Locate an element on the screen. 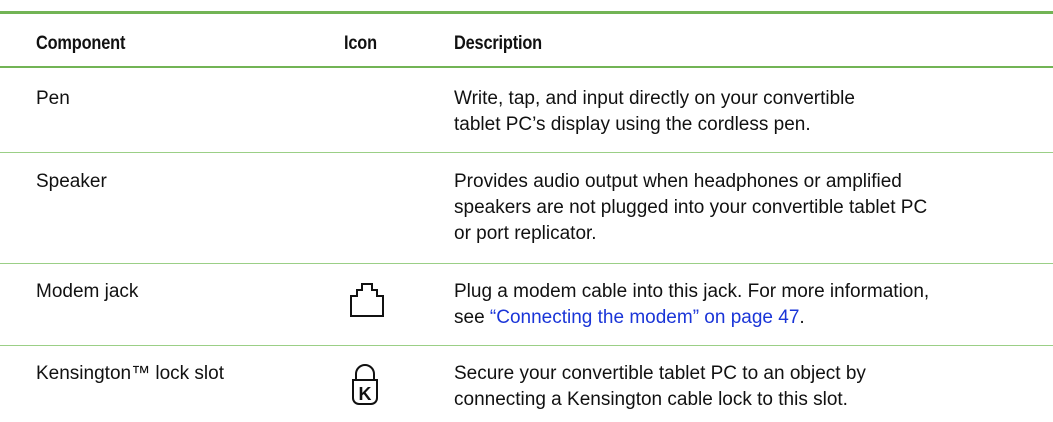 The width and height of the screenshot is (1053, 422). header-rule is located at coordinates (526, 67).